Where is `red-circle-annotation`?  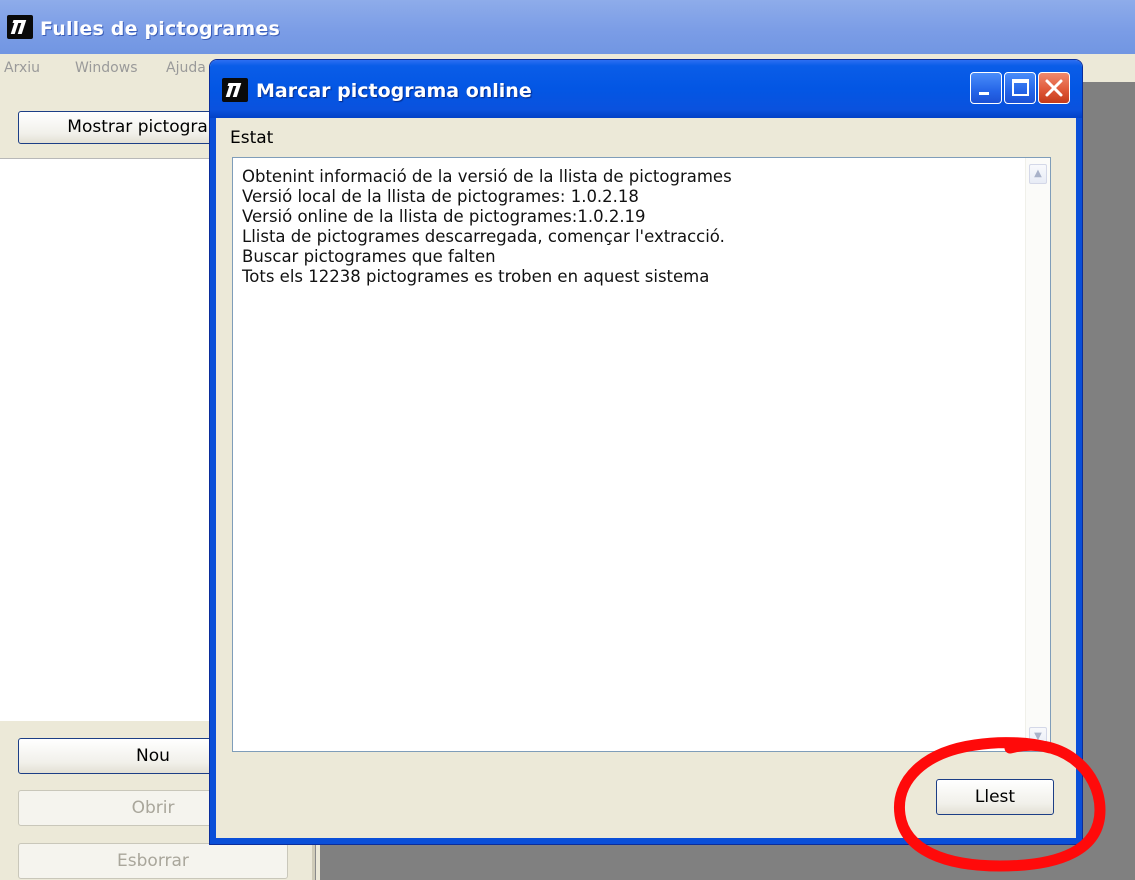
red-circle-annotation is located at coordinates (999, 804).